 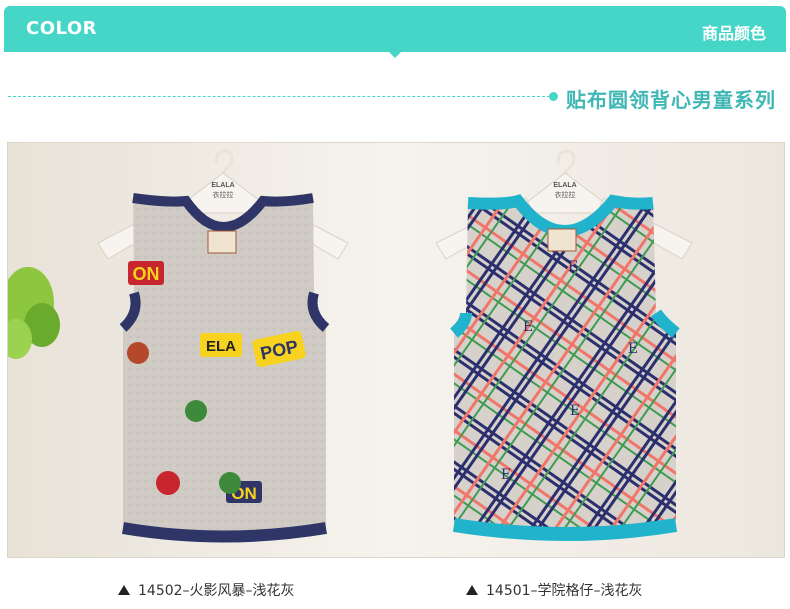 What do you see at coordinates (506, 475) in the screenshot?
I see `vest-right-print-5: E` at bounding box center [506, 475].